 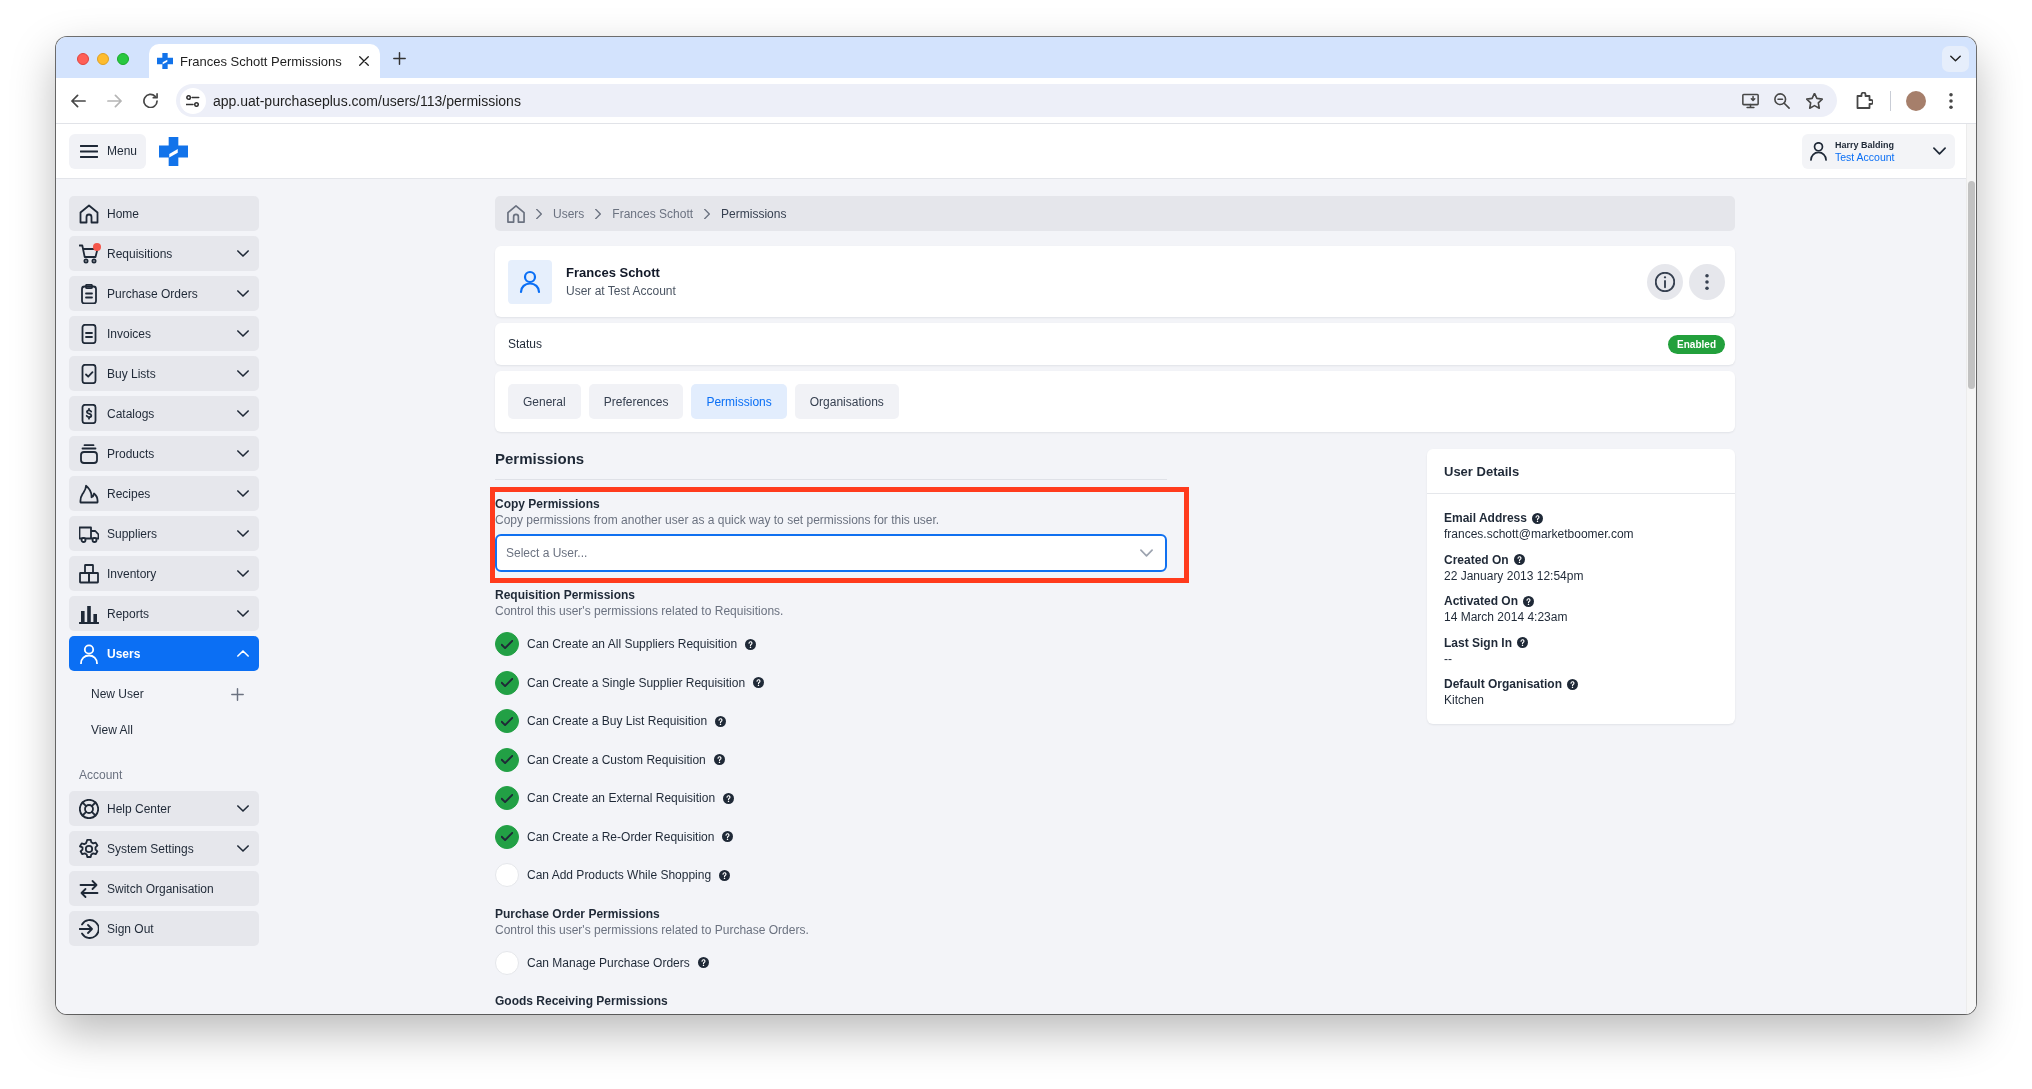 I want to click on sidebar-item: Users, so click(x=164, y=653).